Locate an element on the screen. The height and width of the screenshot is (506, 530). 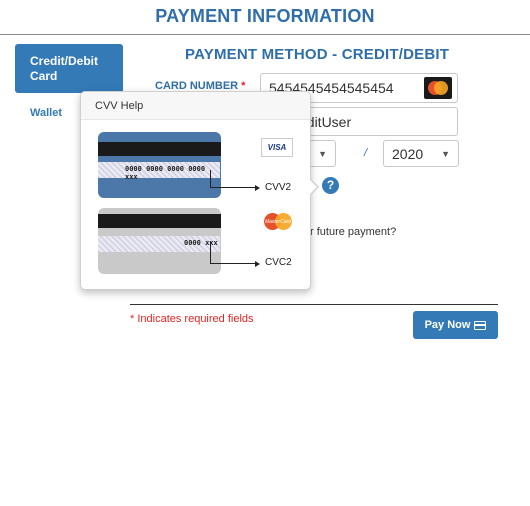
credit-card-icon is located at coordinates (480, 325).